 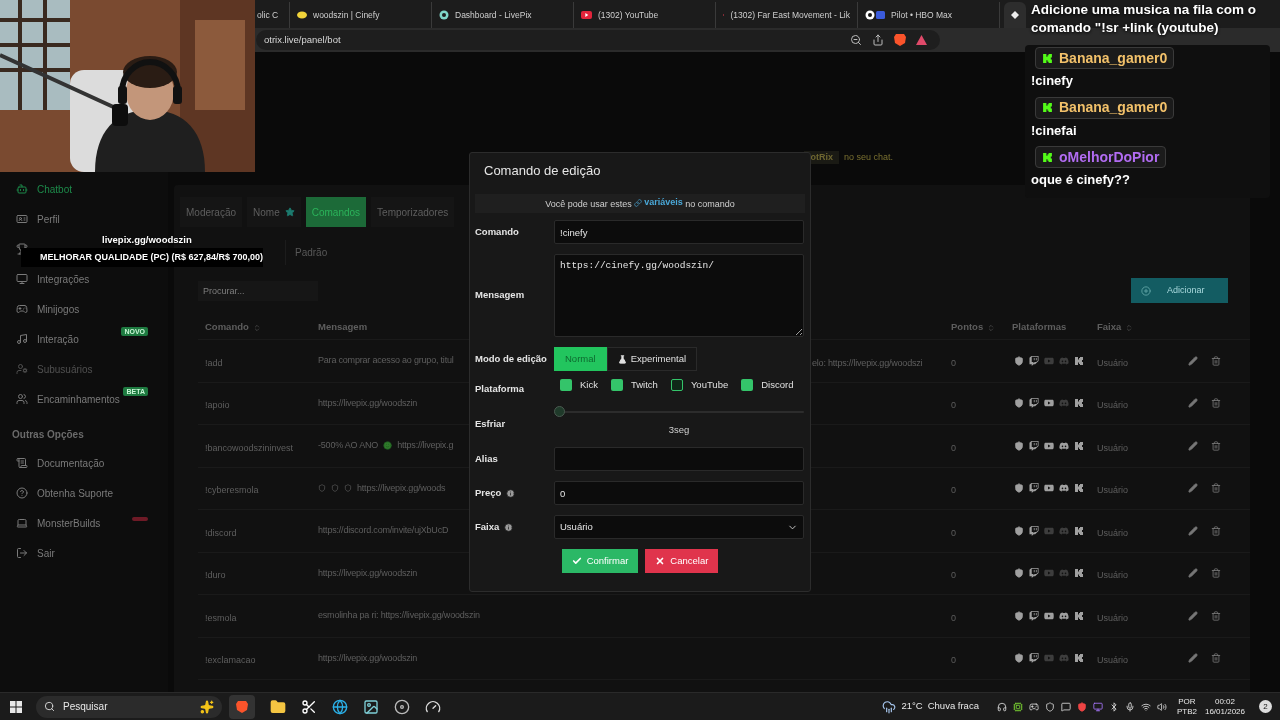 I want to click on tab: Temporizadores, so click(x=413, y=212).